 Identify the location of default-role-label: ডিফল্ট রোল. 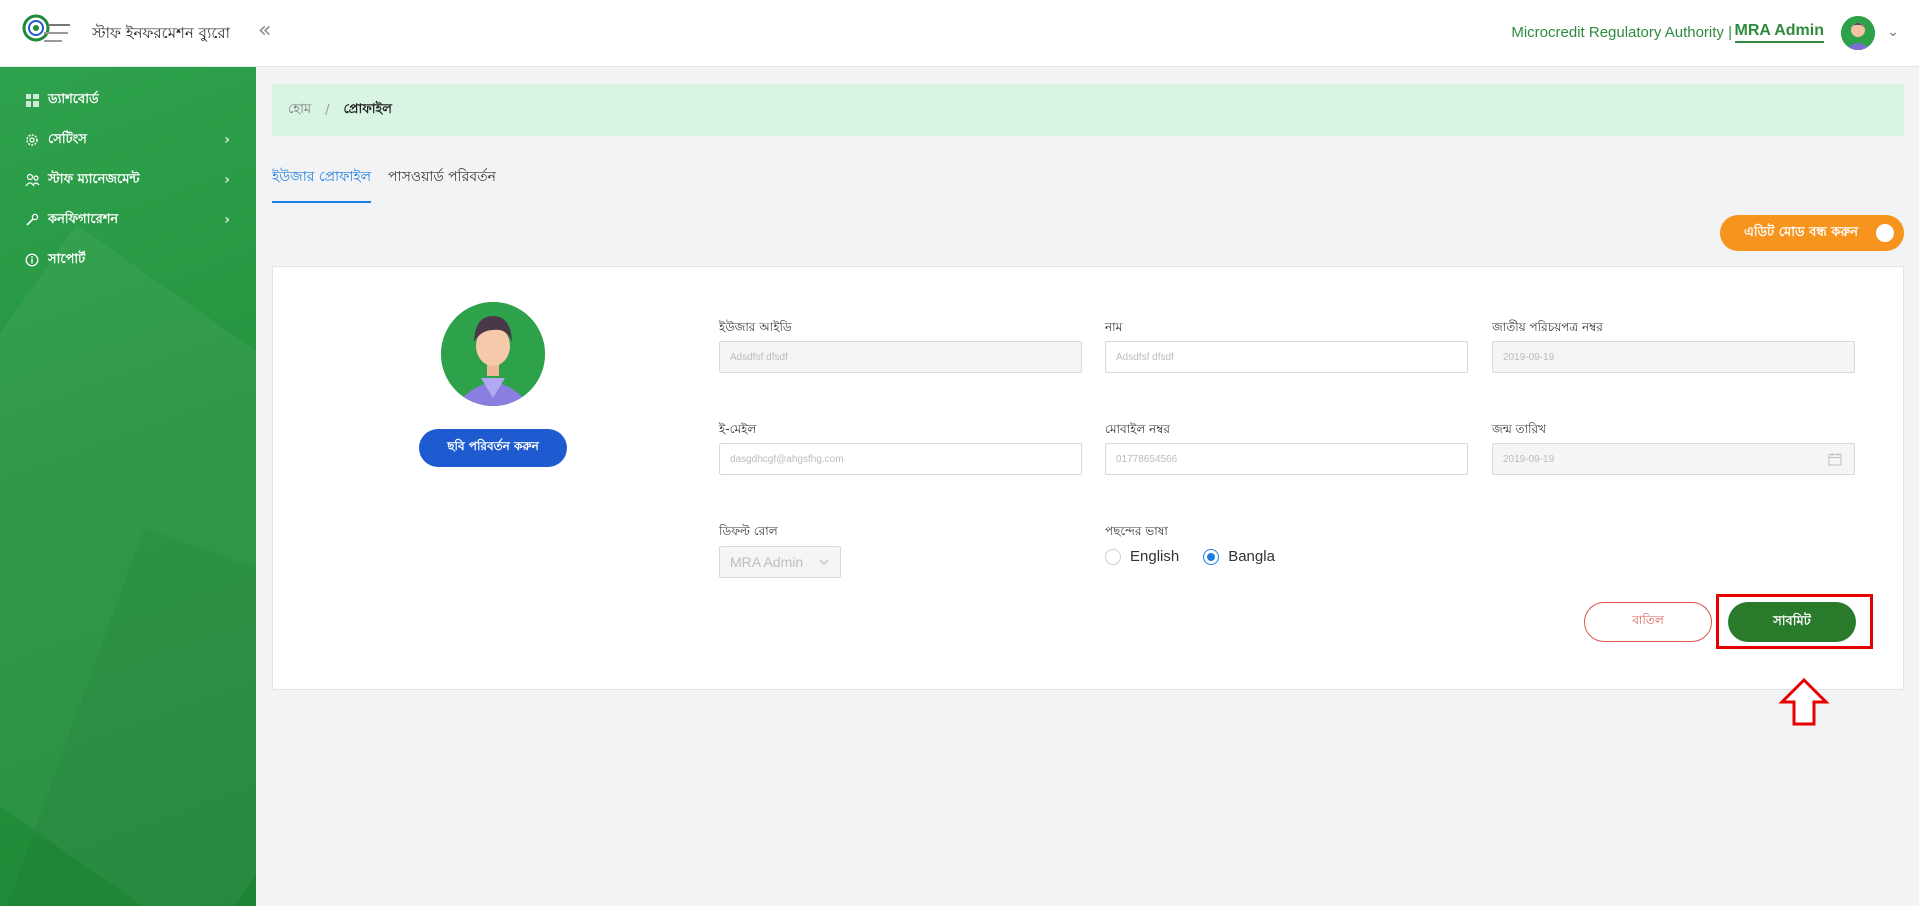
(748, 531).